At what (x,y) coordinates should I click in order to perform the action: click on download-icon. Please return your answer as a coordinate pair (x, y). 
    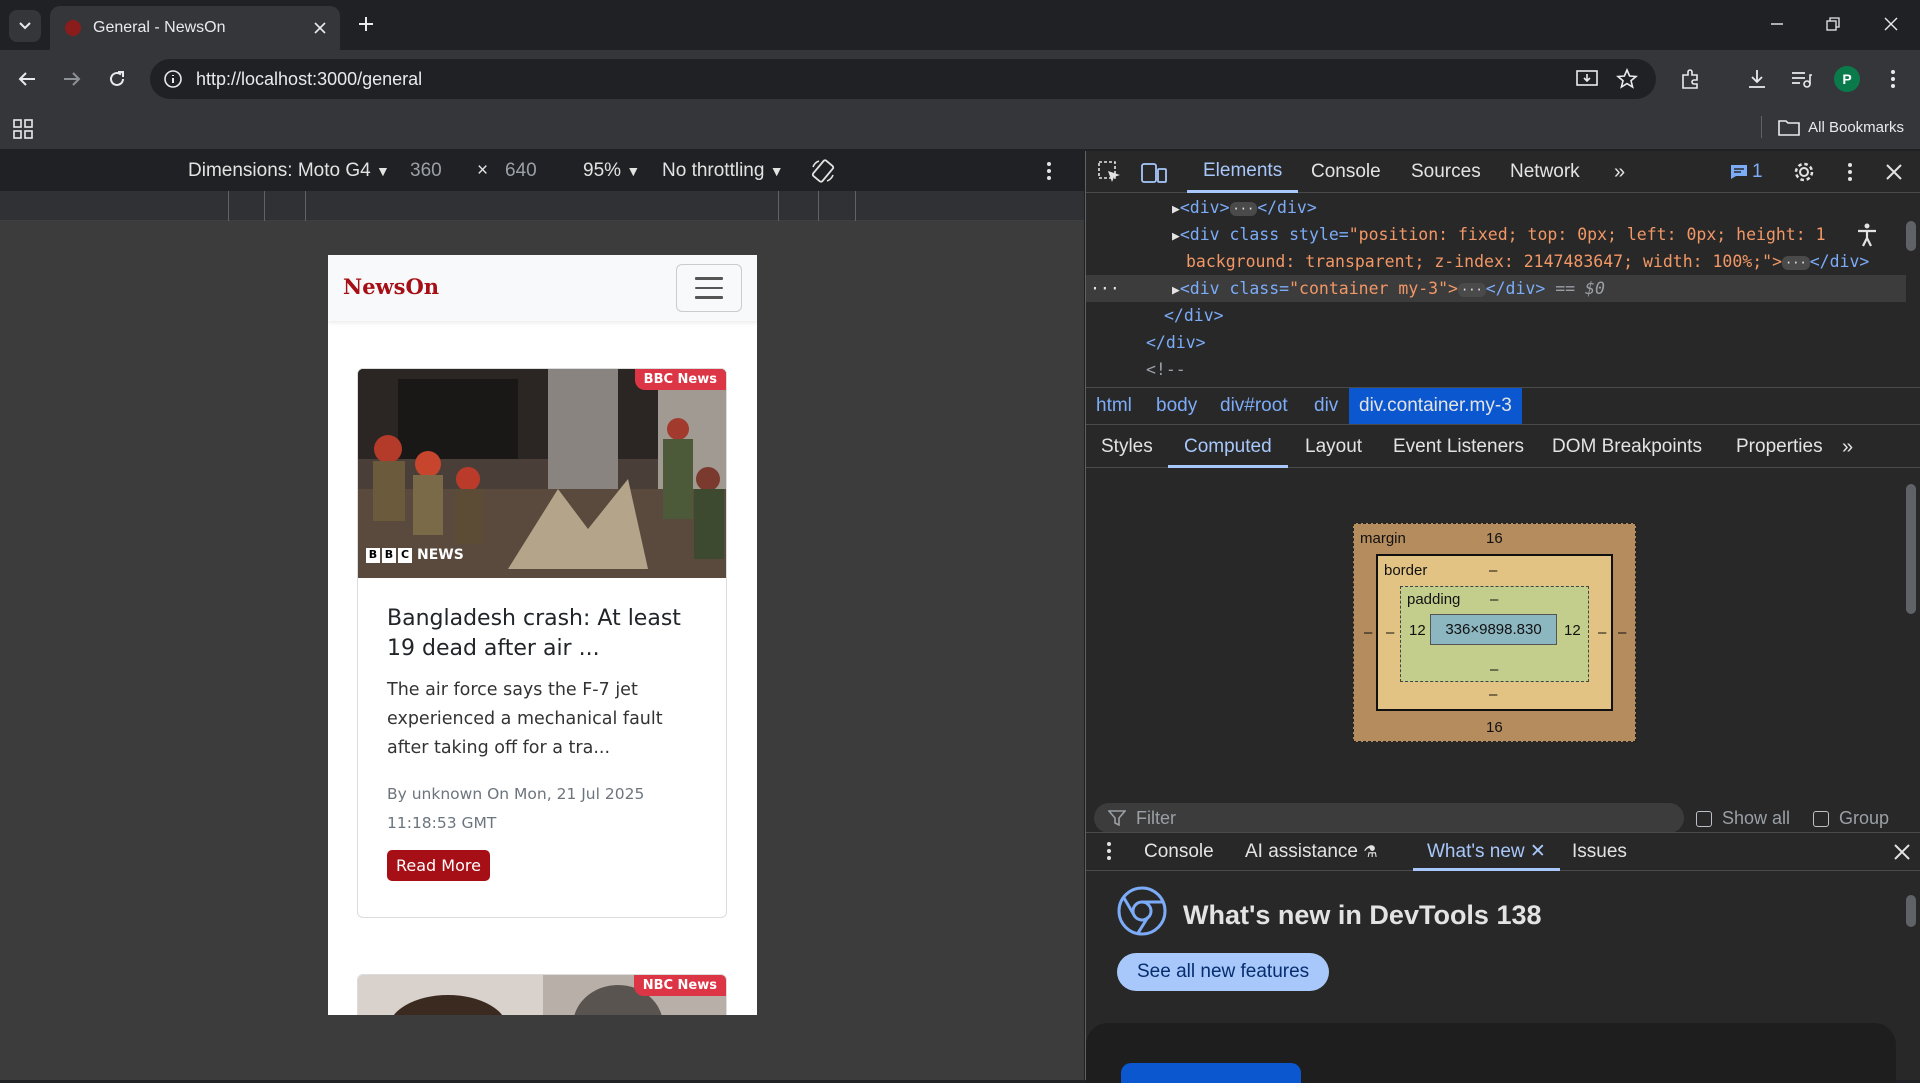
    Looking at the image, I should click on (1757, 79).